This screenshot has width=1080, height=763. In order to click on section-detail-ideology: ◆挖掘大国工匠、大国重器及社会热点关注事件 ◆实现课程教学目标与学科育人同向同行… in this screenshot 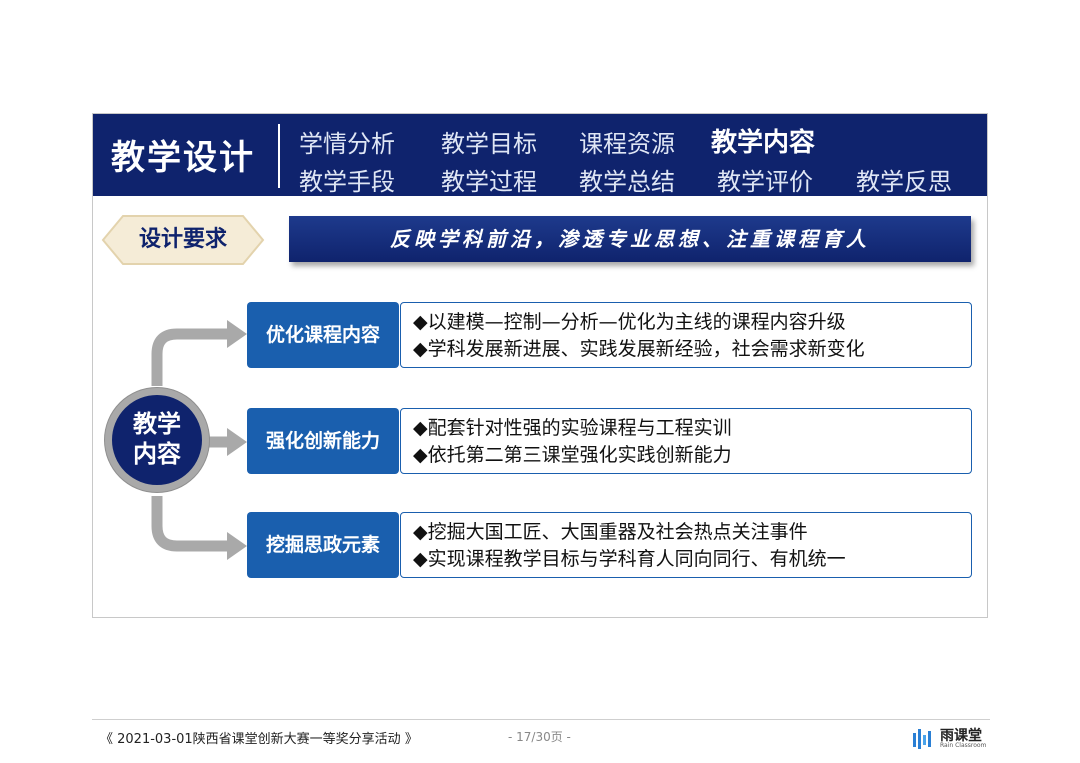, I will do `click(686, 545)`.